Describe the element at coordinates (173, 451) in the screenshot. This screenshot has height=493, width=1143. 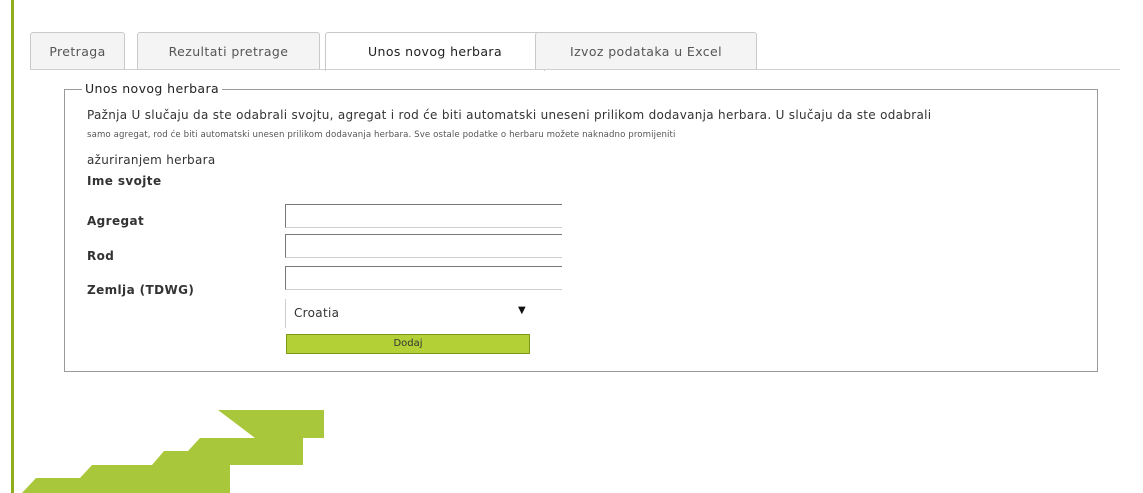
I see `arrow-up-right-icon` at that location.